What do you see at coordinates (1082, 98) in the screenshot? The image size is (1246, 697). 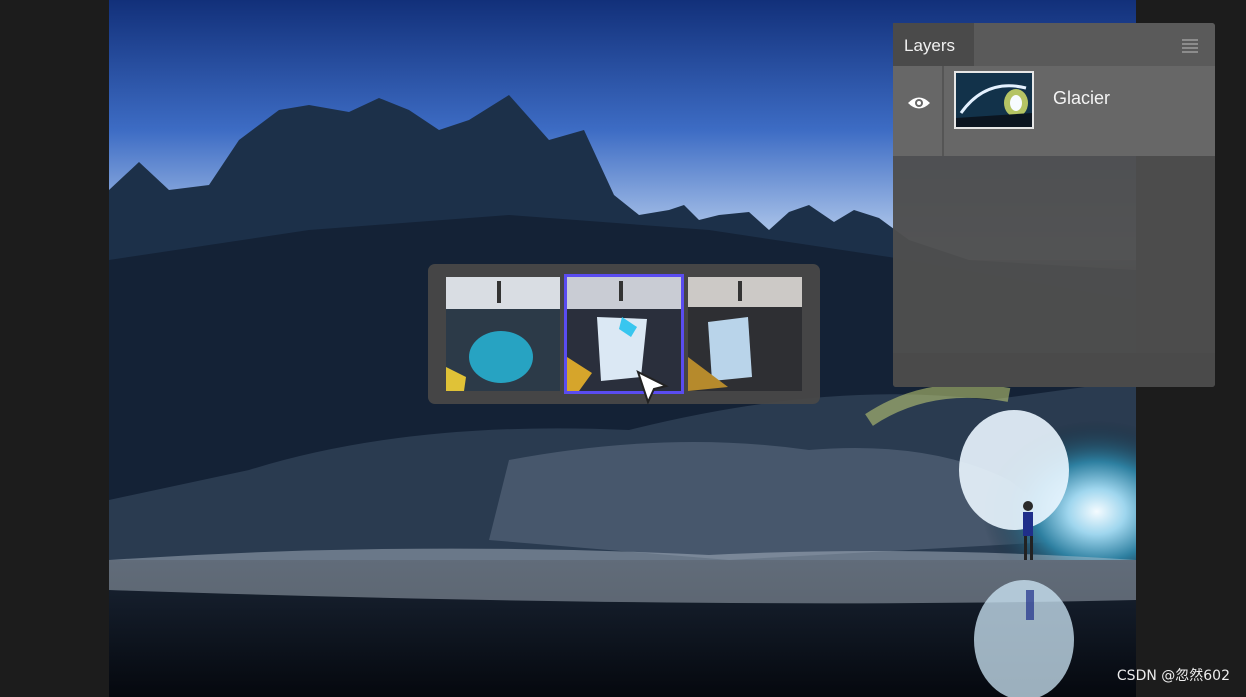 I see `layer-name: Glacier` at bounding box center [1082, 98].